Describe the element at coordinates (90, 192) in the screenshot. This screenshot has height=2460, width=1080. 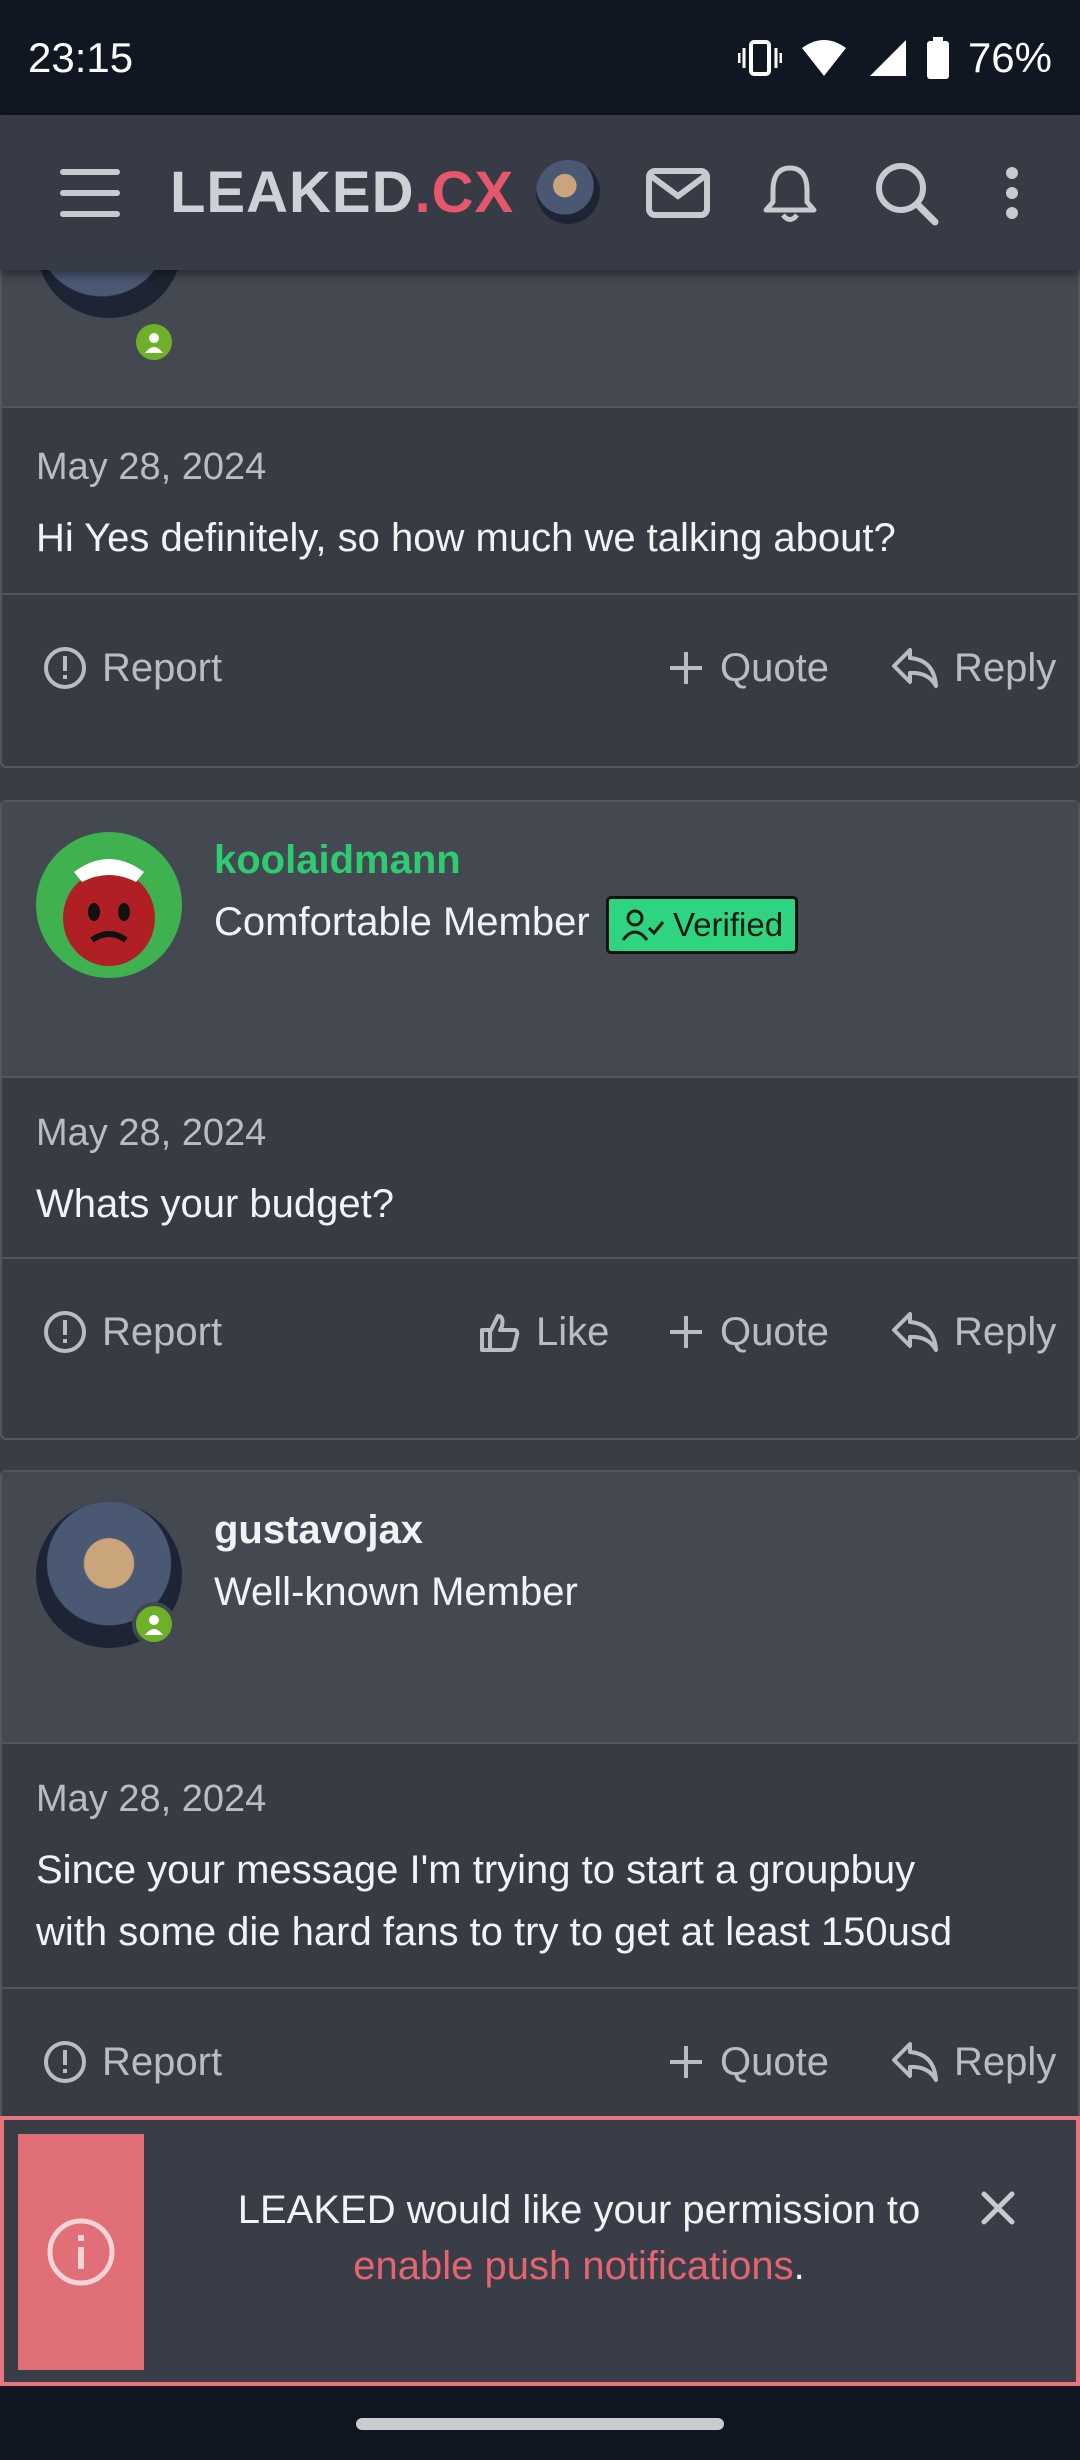
I see `menu-icon` at that location.